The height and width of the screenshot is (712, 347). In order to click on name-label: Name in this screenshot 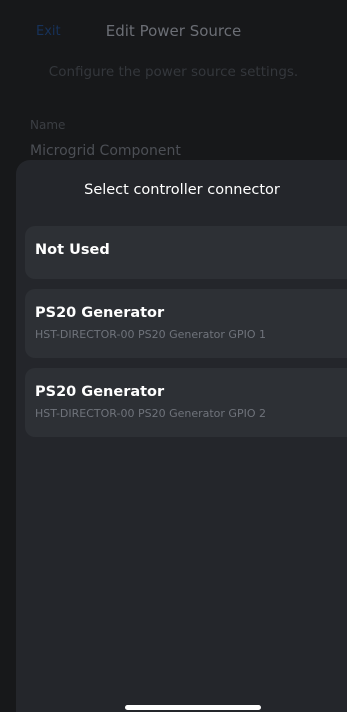, I will do `click(48, 125)`.